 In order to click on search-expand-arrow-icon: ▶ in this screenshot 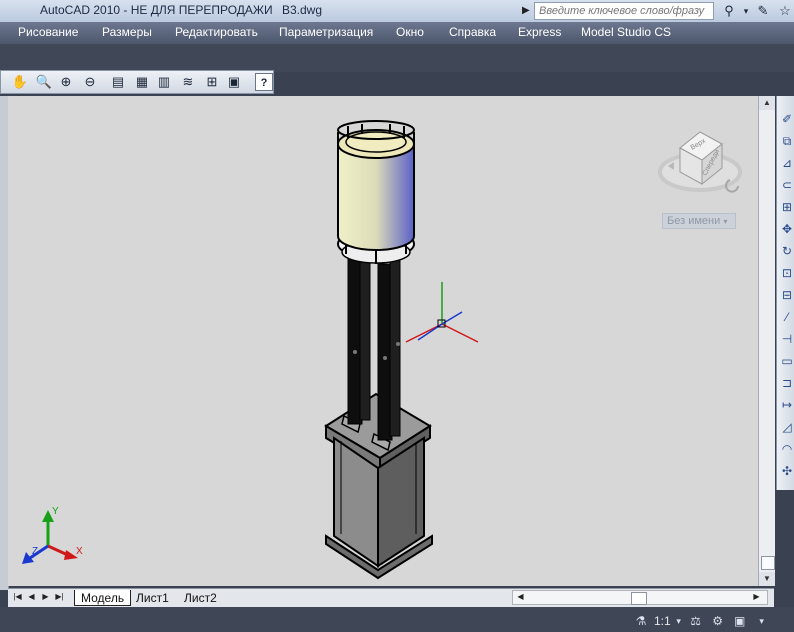, I will do `click(527, 11)`.